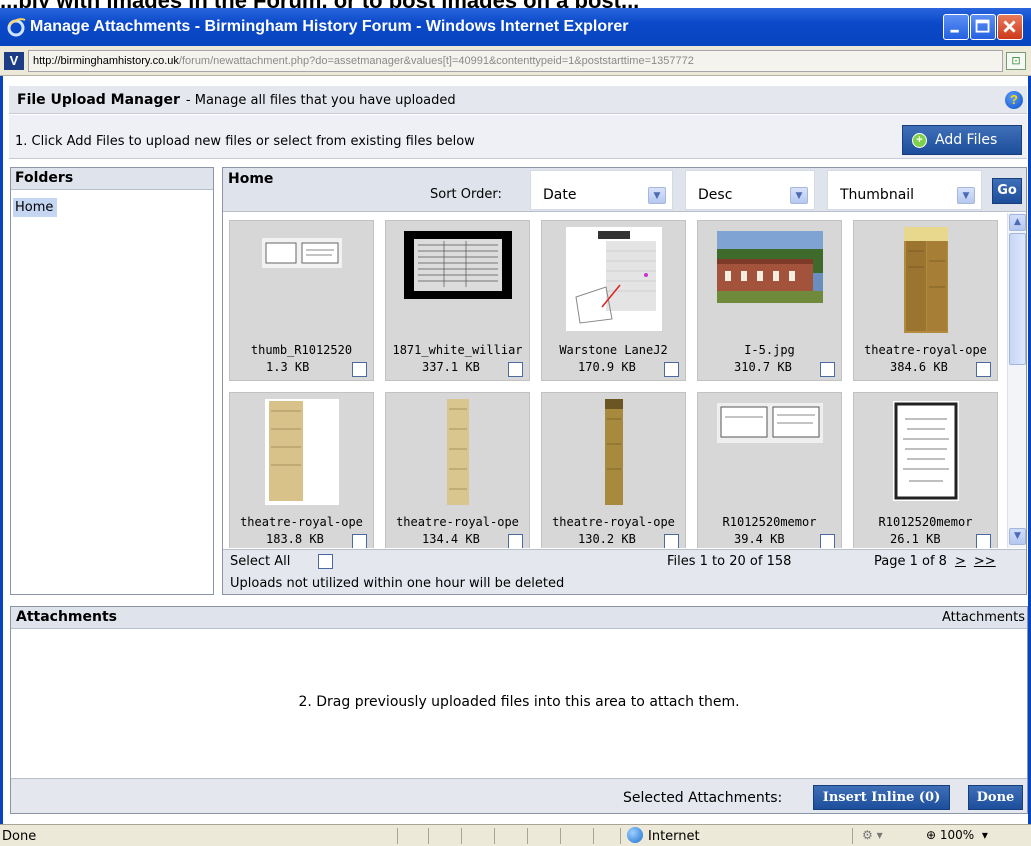 The width and height of the screenshot is (1031, 846). I want to click on file-card: theatre-royal-ope 183.8 KB, so click(301, 470).